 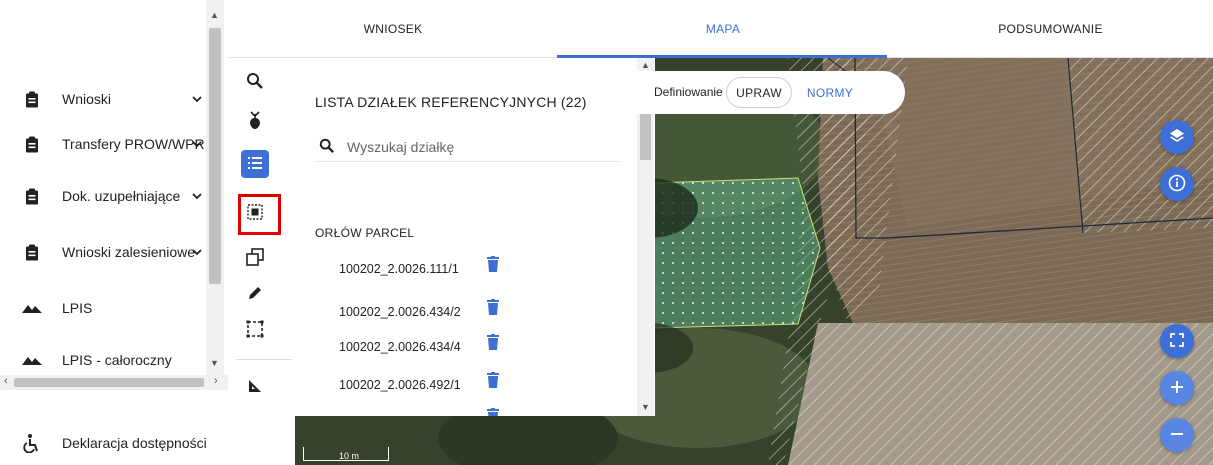 I want to click on parcel-list-tool, so click(x=255, y=164).